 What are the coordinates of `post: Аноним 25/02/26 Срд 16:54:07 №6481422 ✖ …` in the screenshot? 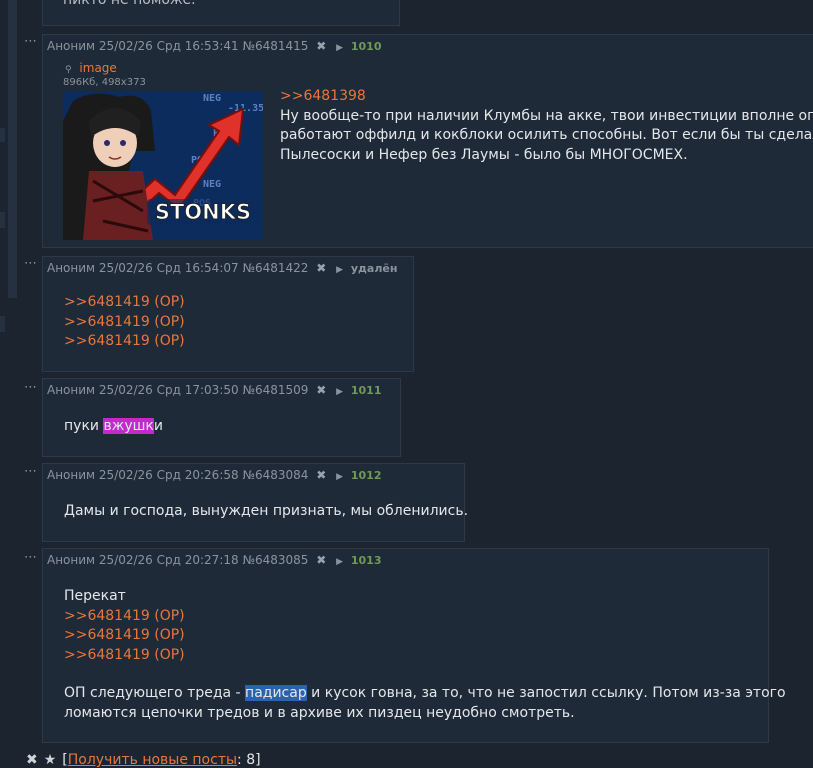 It's located at (228, 314).